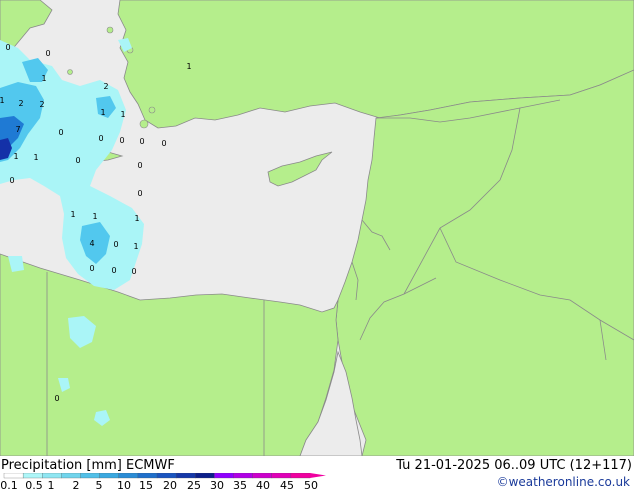 This screenshot has height=490, width=634. I want to click on colorbar-arrow, so click(318, 475).